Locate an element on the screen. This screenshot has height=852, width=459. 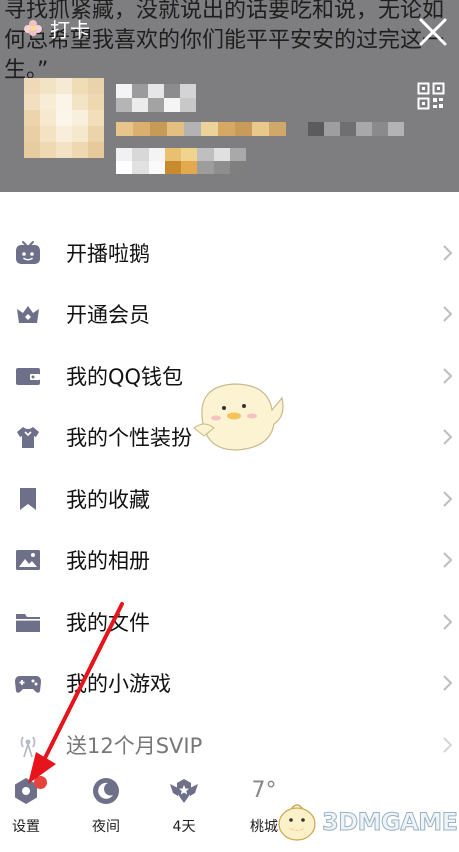
menu-item-label: 我的收藏 is located at coordinates (108, 499).